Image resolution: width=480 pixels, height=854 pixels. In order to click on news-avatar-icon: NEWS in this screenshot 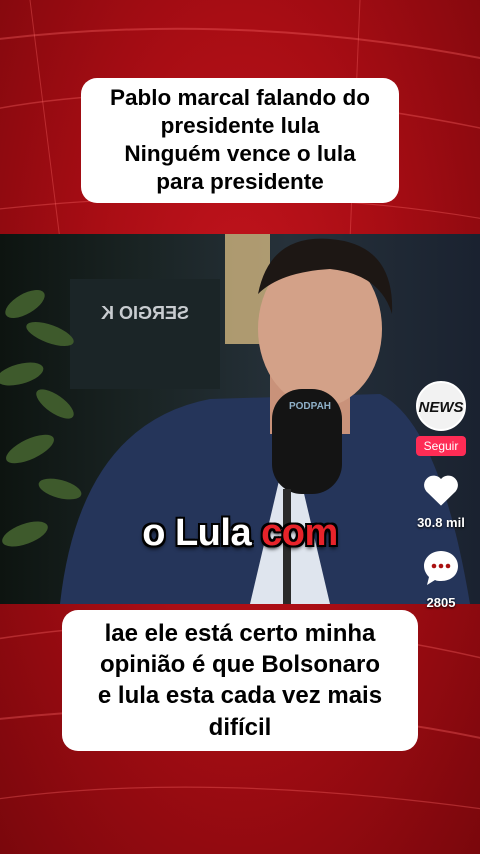, I will do `click(441, 406)`.